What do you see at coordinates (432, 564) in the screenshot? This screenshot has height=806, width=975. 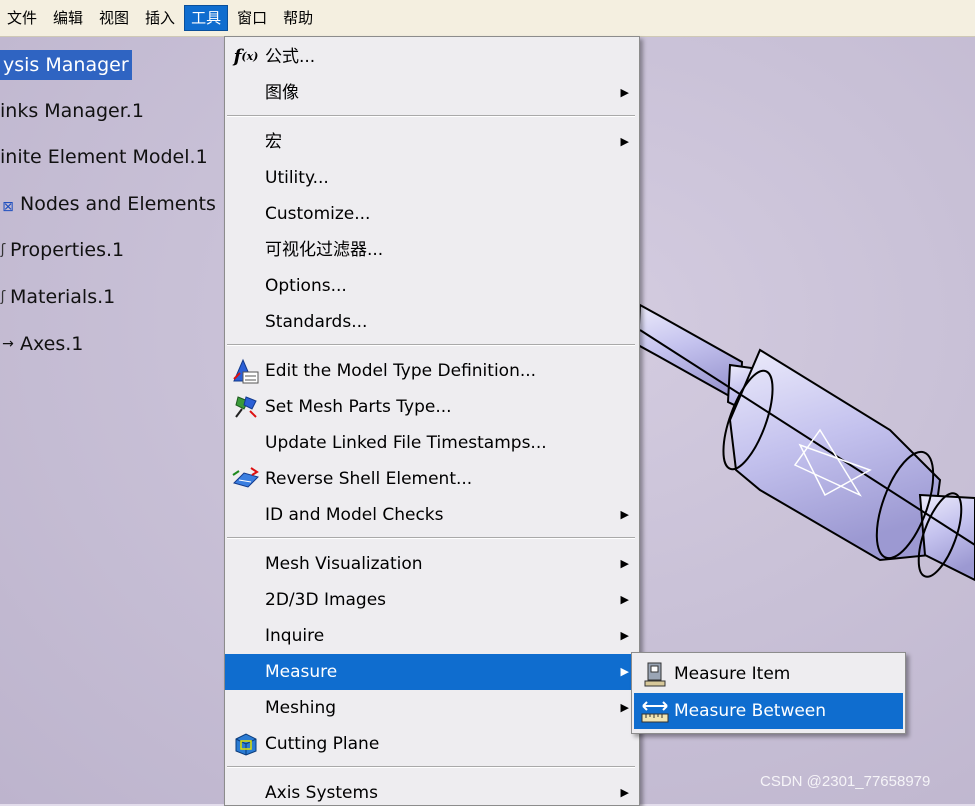 I see `menu-item-mesh-visualization: Mesh Visualization ▶` at bounding box center [432, 564].